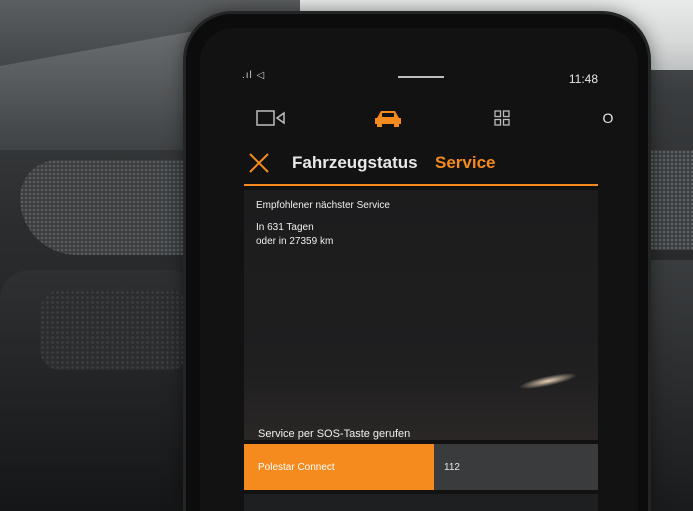 This screenshot has height=511, width=693. Describe the element at coordinates (465, 163) in the screenshot. I see `tab-service: Service` at that location.